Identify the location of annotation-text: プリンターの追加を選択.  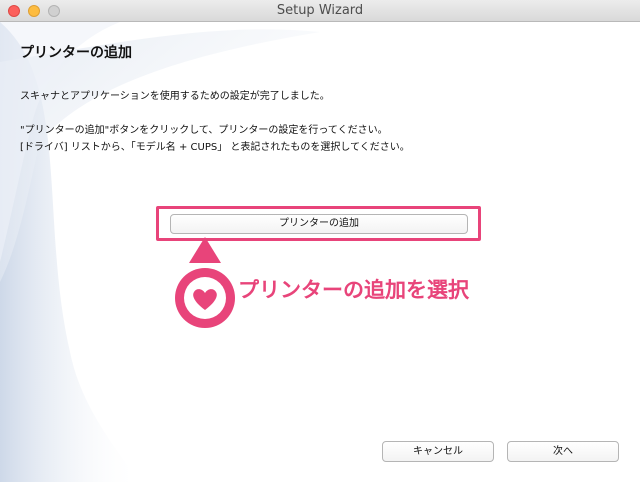
(353, 290).